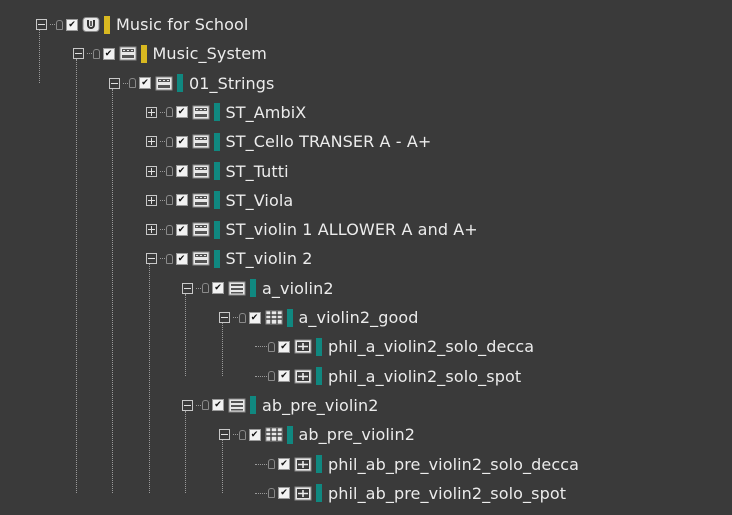 The height and width of the screenshot is (515, 732). I want to click on tree-item: ✔ 01_Strings, so click(191, 83).